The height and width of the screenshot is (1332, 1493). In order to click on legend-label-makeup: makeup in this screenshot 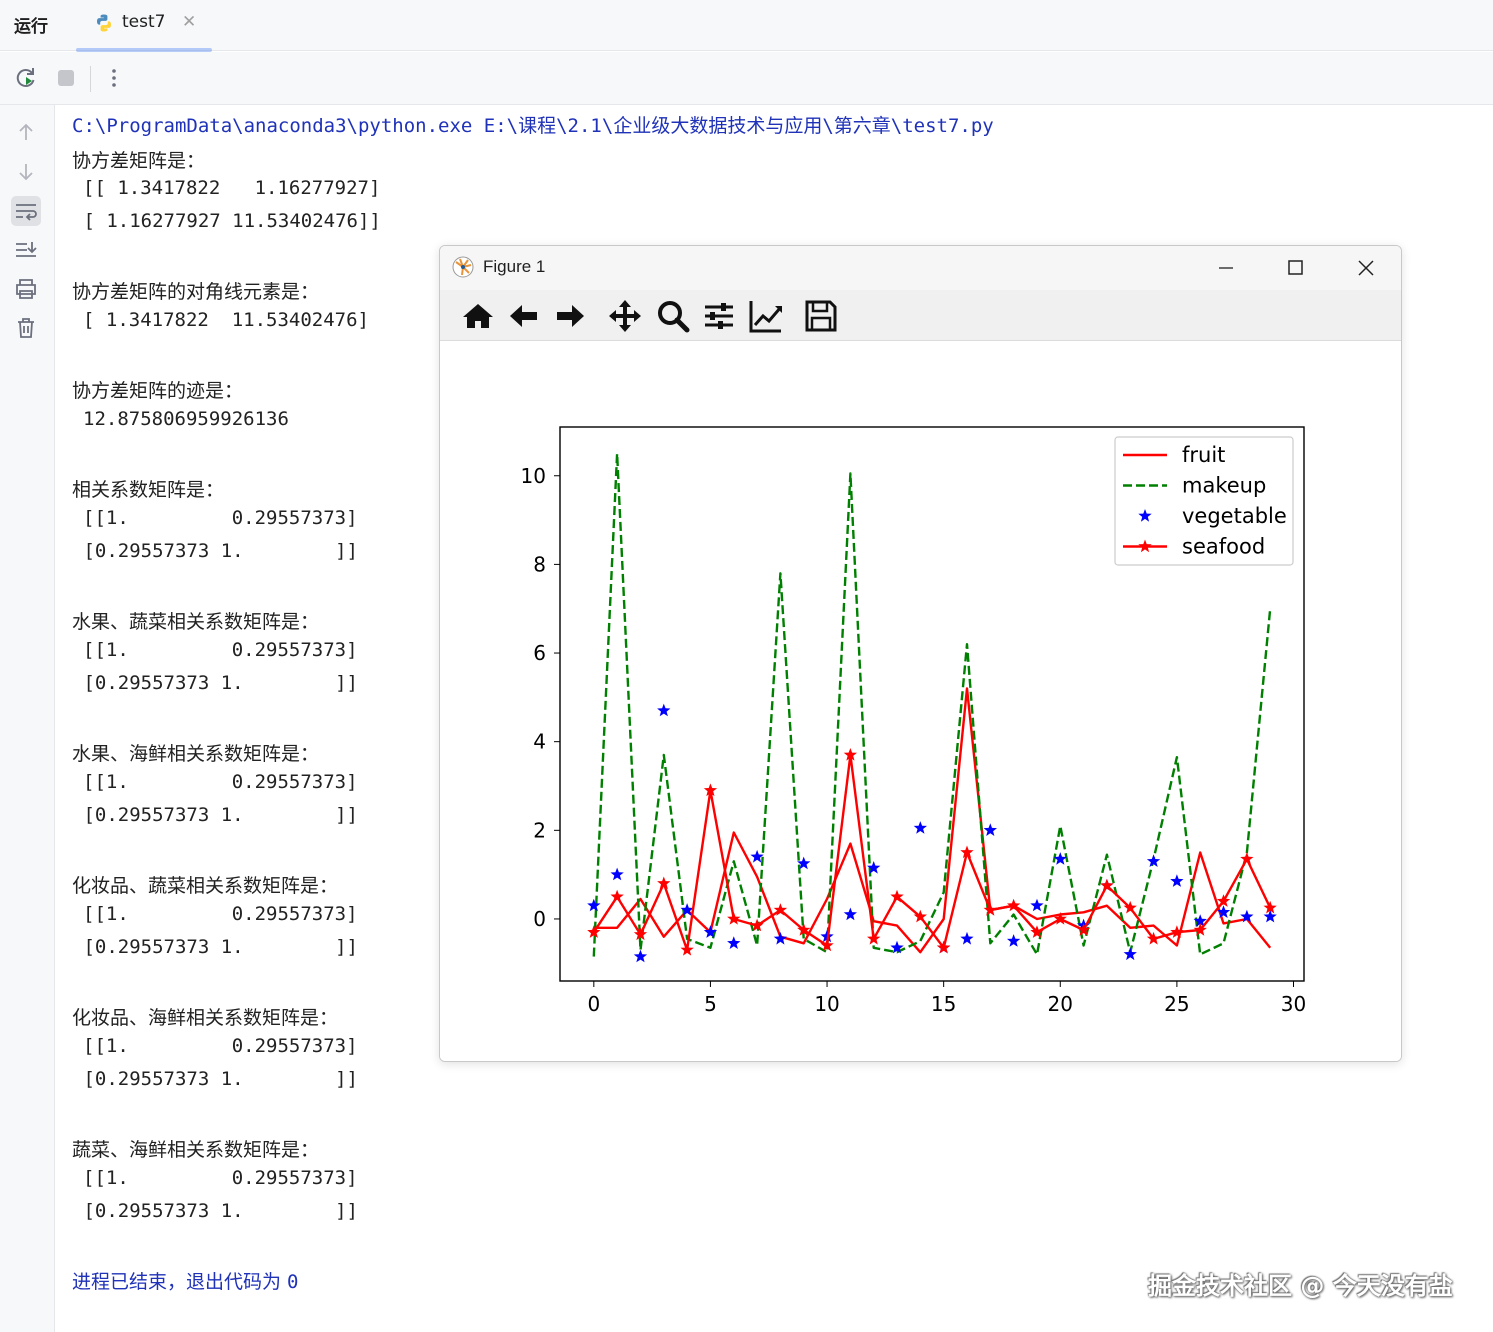, I will do `click(1224, 486)`.